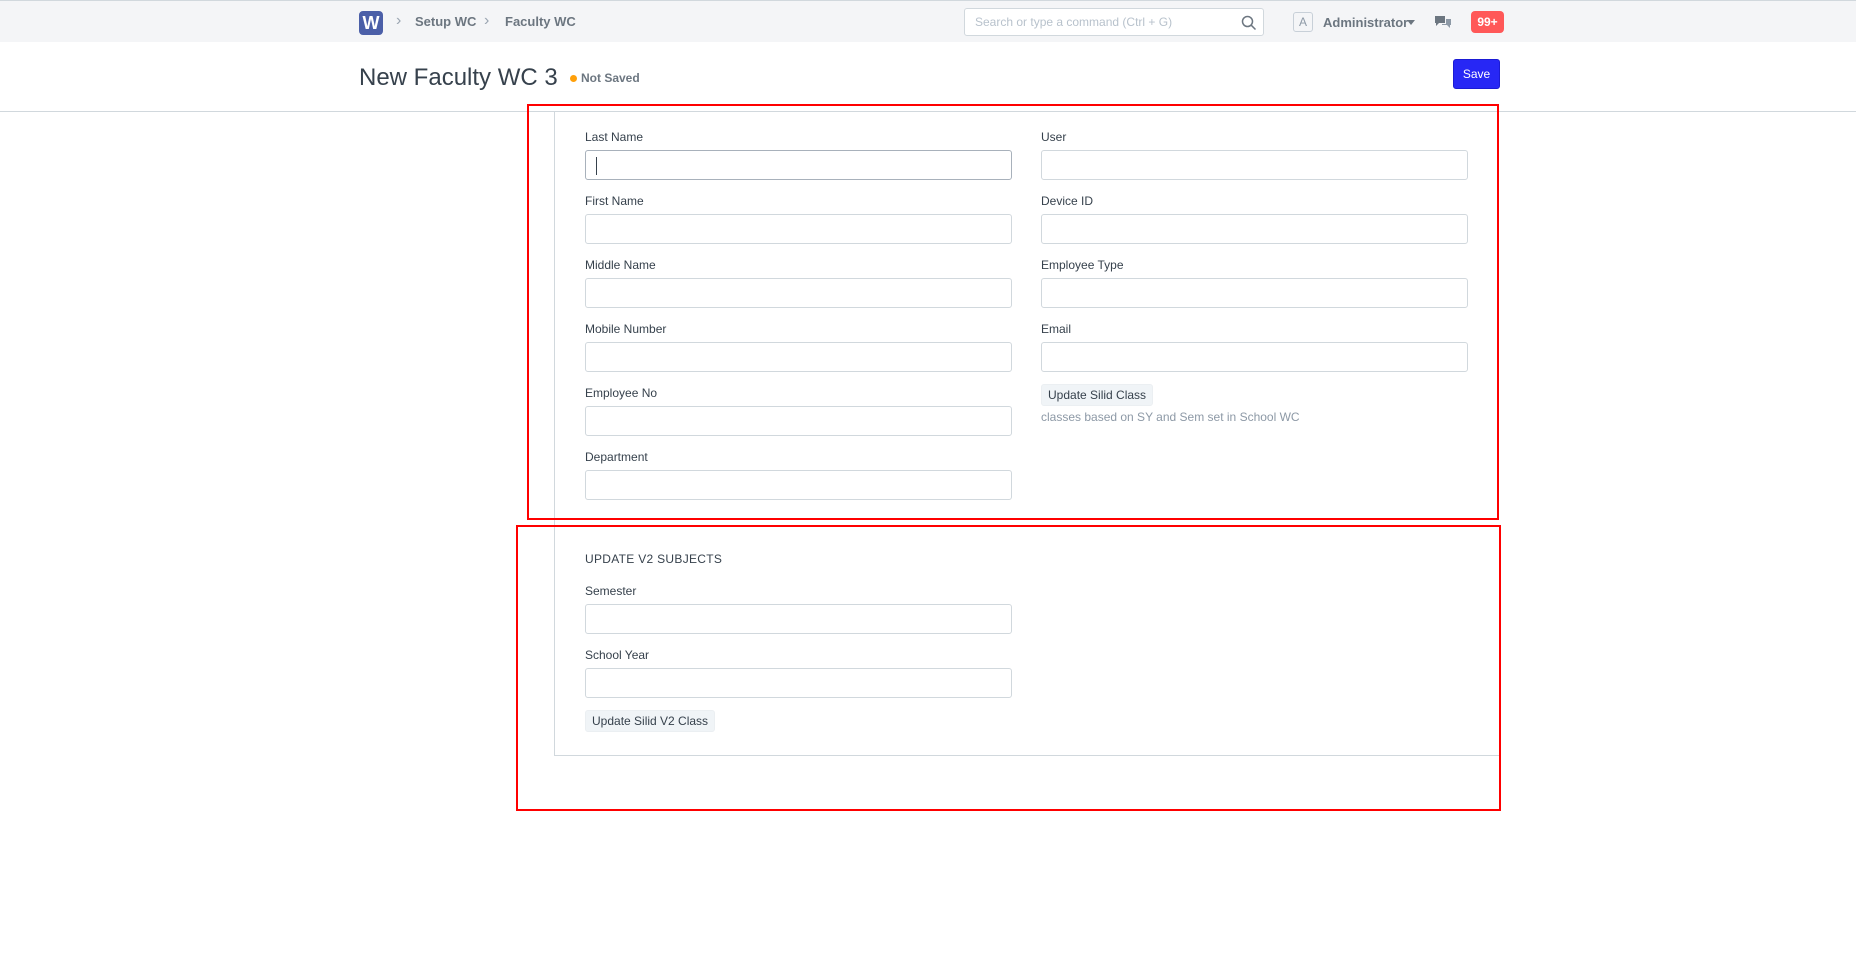 The height and width of the screenshot is (977, 1856). I want to click on app-logo: W, so click(371, 23).